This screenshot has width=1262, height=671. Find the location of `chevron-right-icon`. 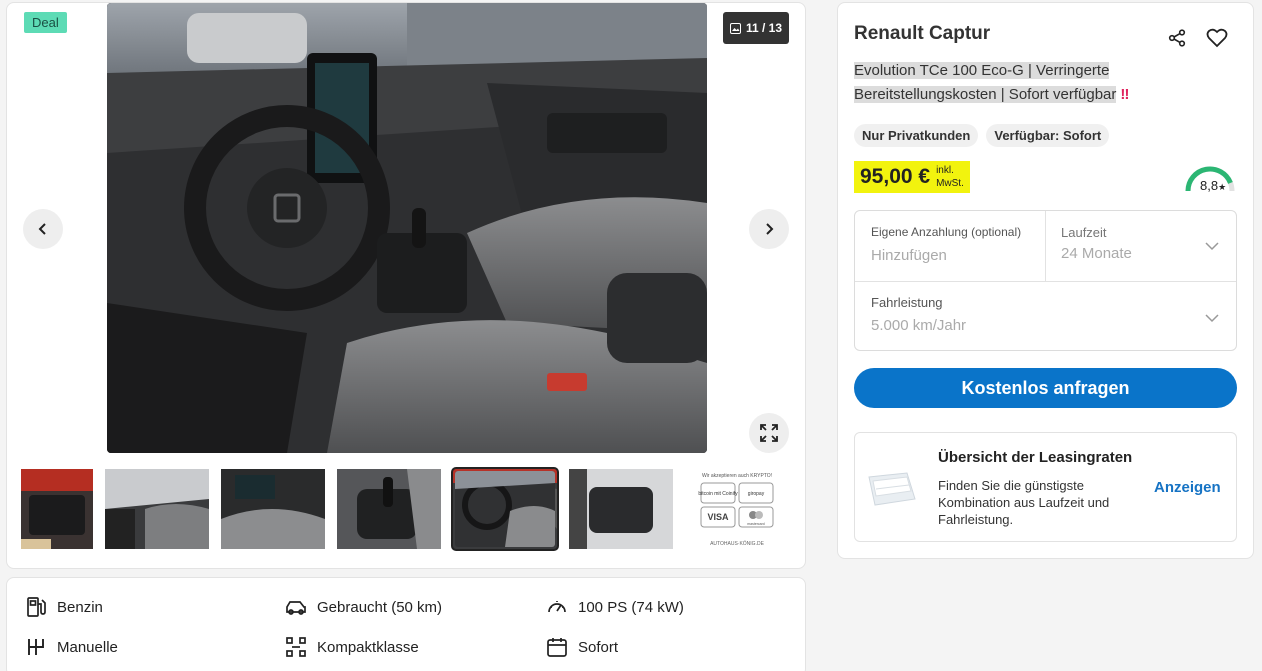

chevron-right-icon is located at coordinates (770, 229).